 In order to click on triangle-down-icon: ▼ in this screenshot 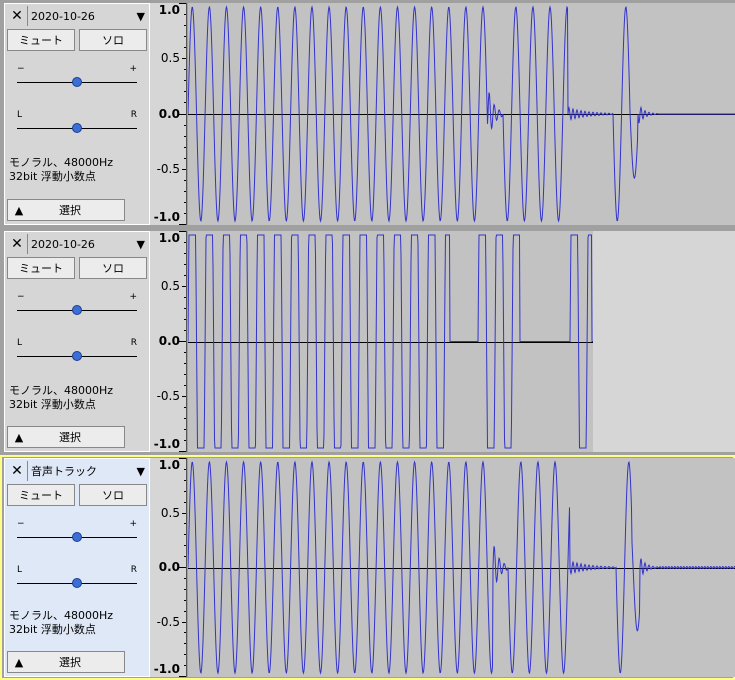, I will do `click(140, 244)`.